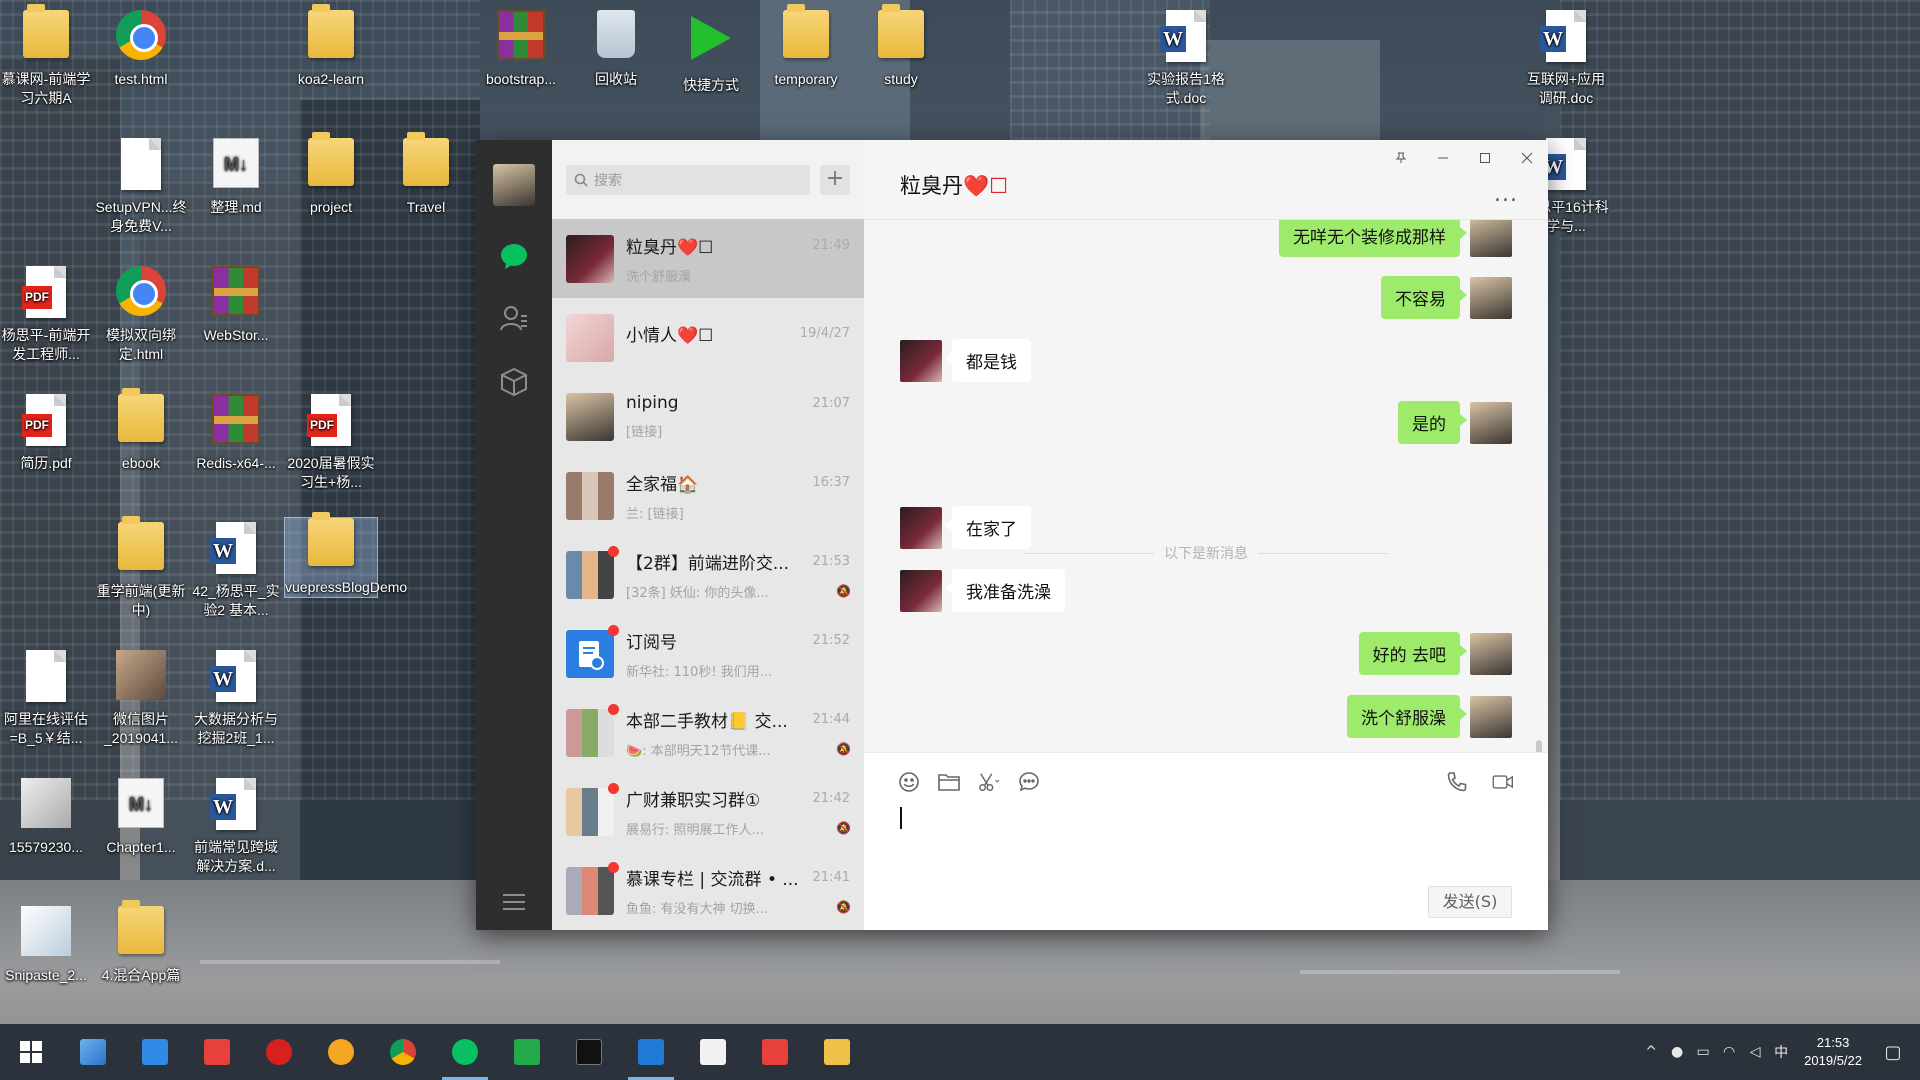 The width and height of the screenshot is (1920, 1080). What do you see at coordinates (589, 1052) in the screenshot?
I see `taskbar-app-terminal-icon` at bounding box center [589, 1052].